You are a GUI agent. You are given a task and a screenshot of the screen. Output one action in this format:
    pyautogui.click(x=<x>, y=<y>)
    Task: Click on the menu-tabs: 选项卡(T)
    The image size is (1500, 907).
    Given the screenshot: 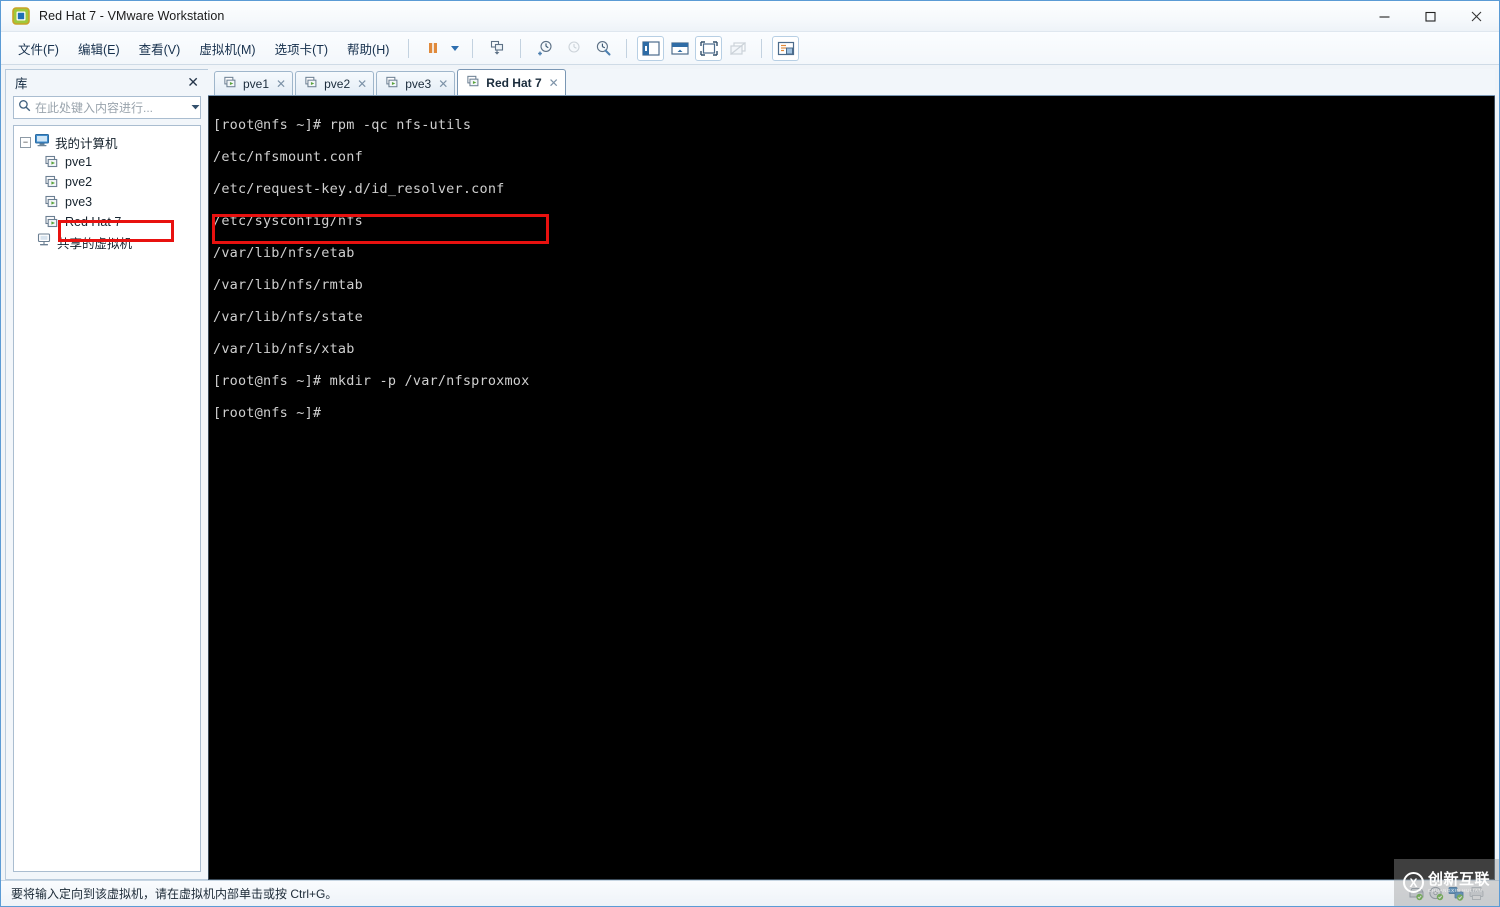 What is the action you would take?
    pyautogui.click(x=301, y=48)
    